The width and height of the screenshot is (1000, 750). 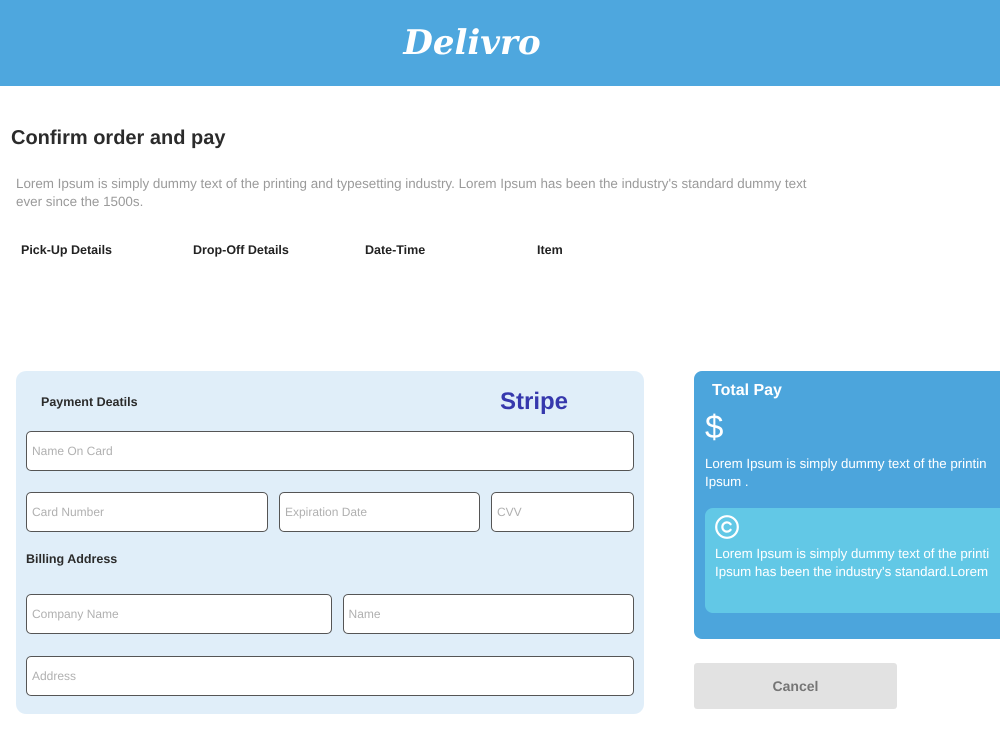 I want to click on total-pay-text: Lorem Ipsum is simply dummy text of the printin Ipsum ., so click(x=846, y=473).